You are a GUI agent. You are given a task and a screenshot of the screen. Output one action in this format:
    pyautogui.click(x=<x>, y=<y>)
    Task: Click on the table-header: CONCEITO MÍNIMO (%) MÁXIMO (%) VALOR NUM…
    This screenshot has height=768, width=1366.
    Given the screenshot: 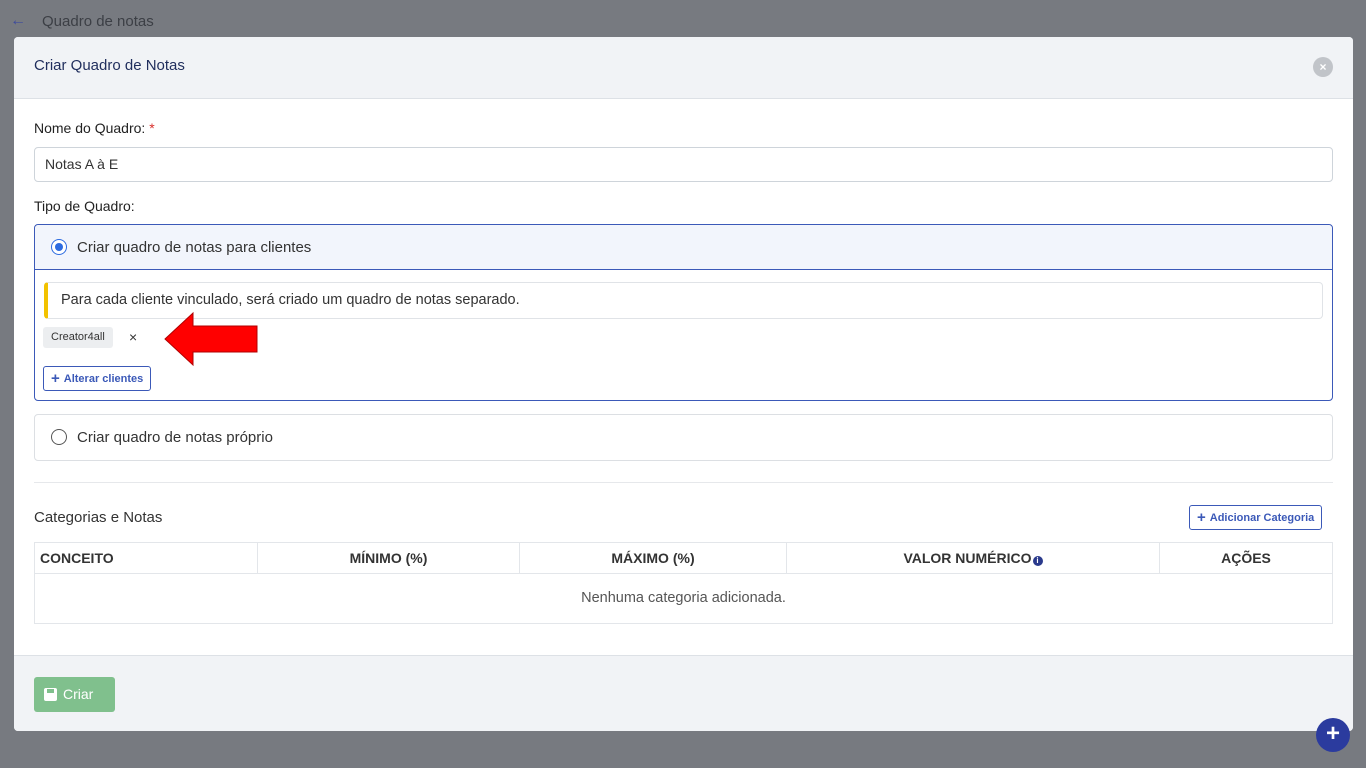 What is the action you would take?
    pyautogui.click(x=683, y=558)
    